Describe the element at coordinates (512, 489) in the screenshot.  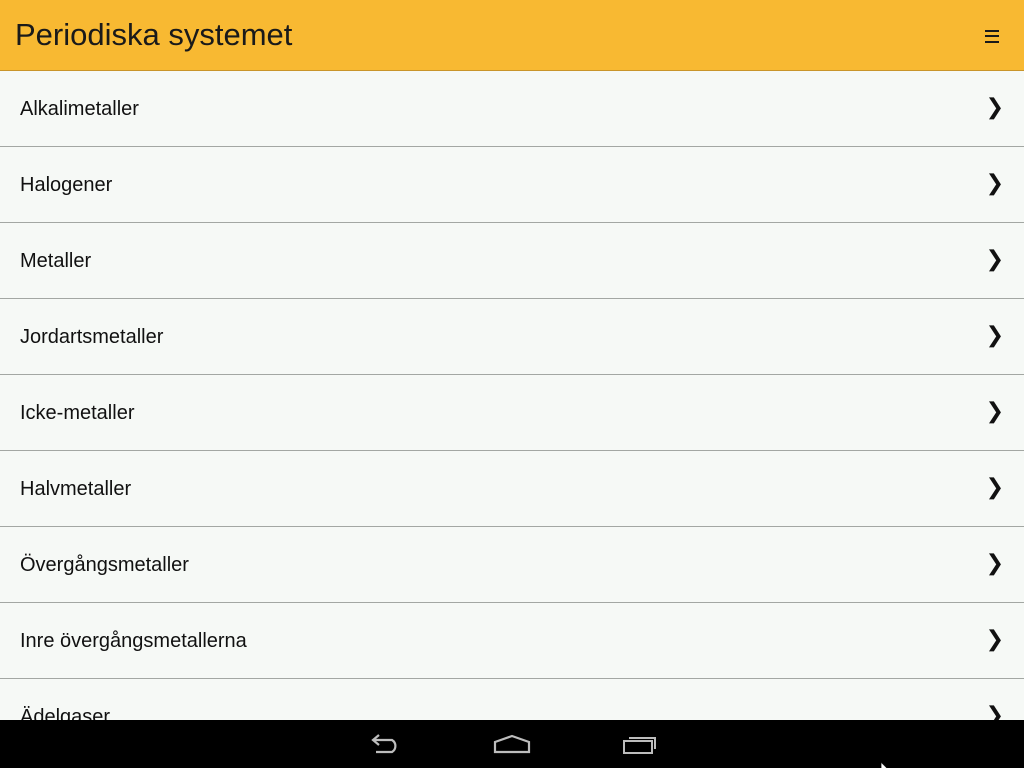
I see `list-item-halvmetaller: Halvmetaller ❯` at that location.